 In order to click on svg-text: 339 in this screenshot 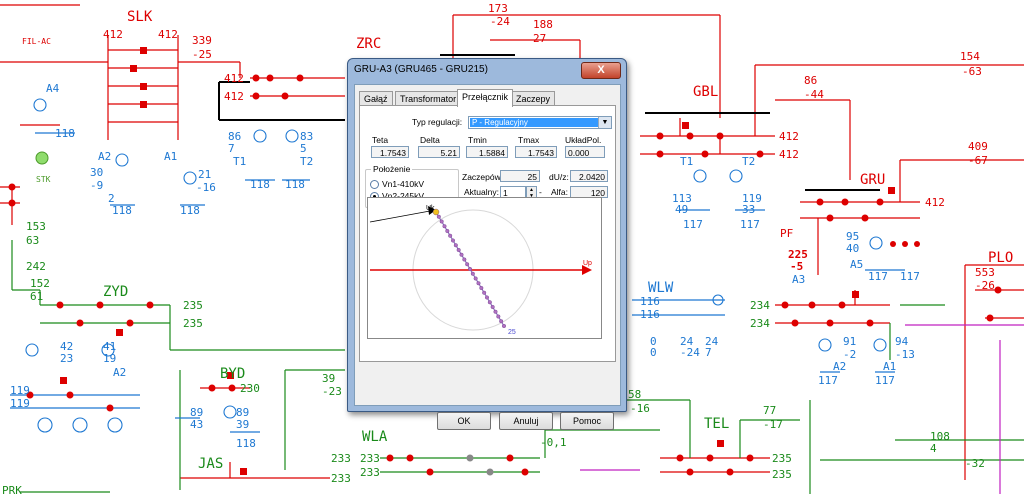, I will do `click(202, 40)`.